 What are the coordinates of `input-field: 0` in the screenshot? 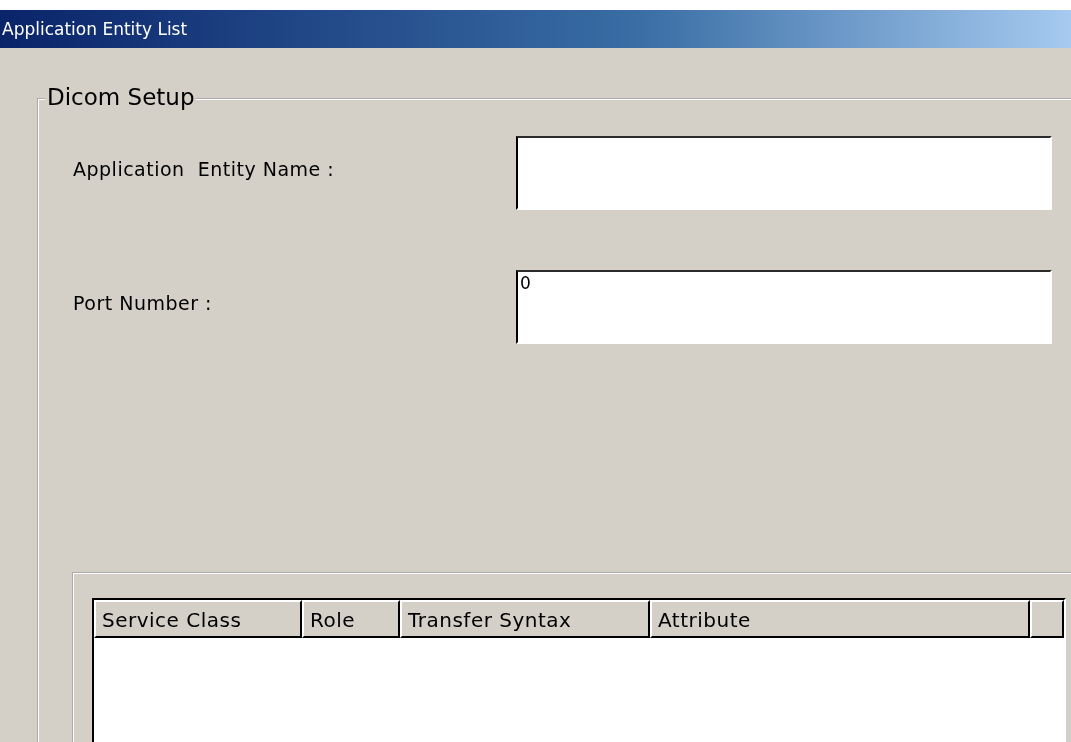 It's located at (784, 307).